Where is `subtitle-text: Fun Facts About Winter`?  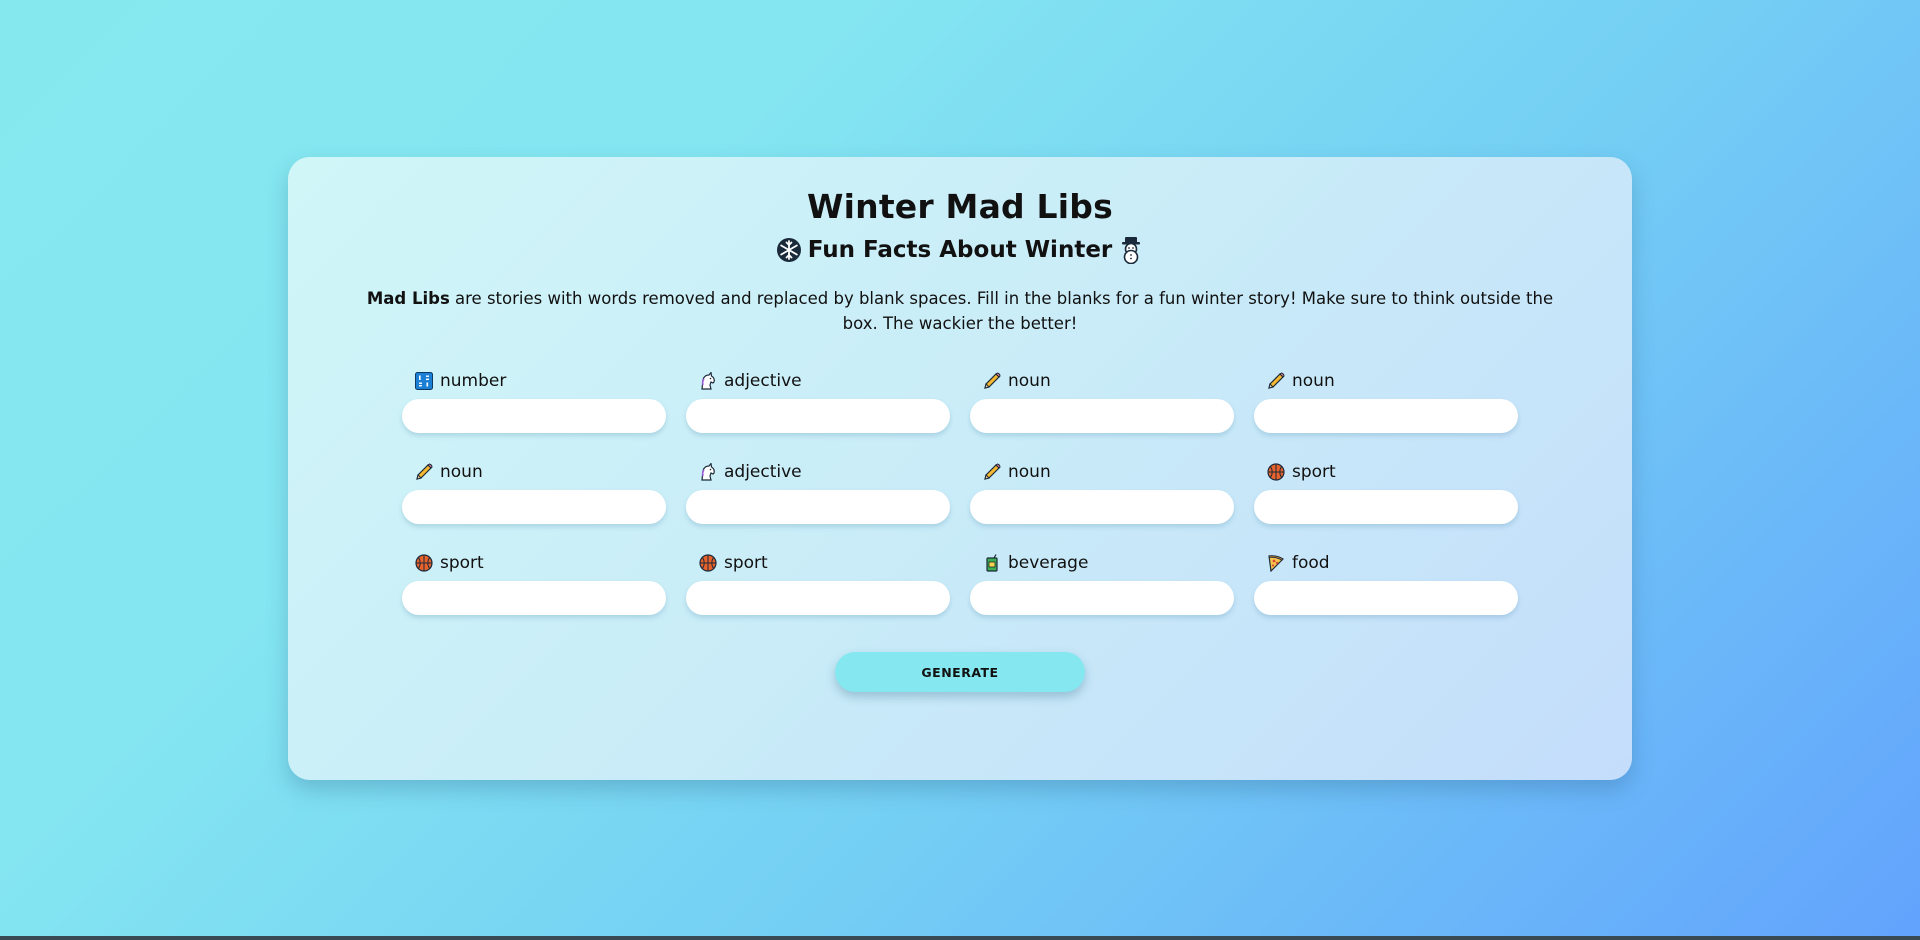 subtitle-text: Fun Facts About Winter is located at coordinates (960, 250).